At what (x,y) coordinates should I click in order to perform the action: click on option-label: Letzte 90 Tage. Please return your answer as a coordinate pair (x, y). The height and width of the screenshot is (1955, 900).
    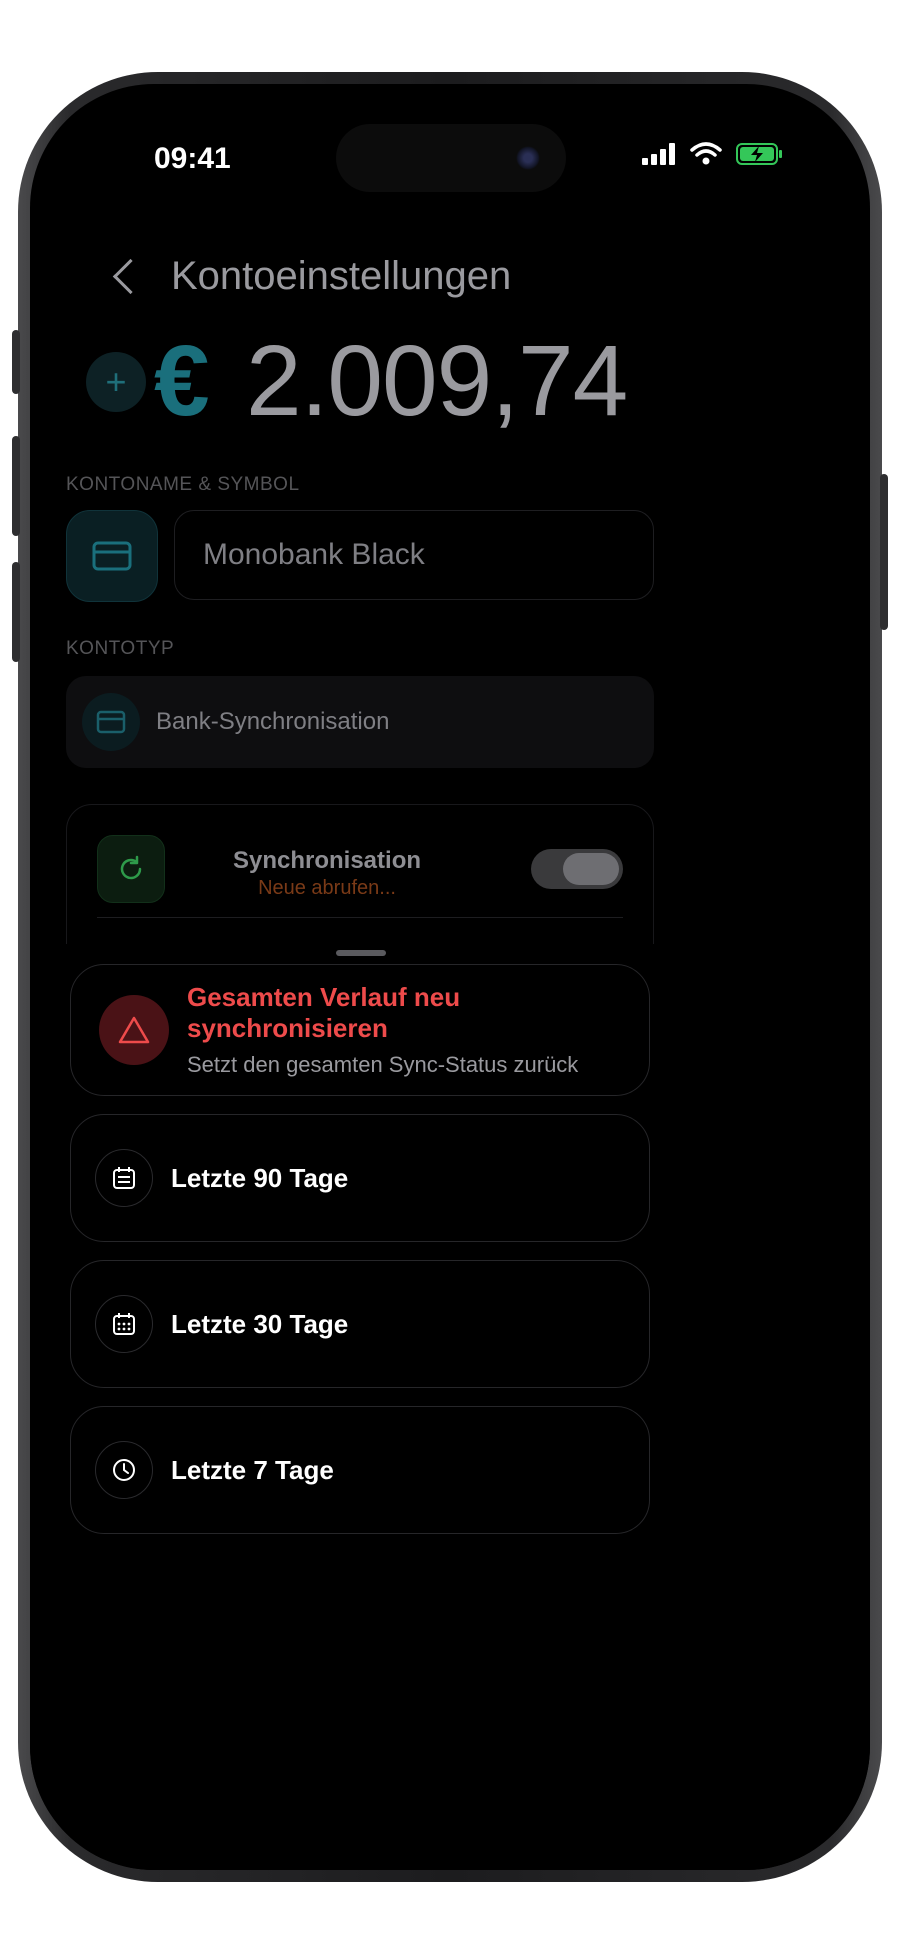
    Looking at the image, I should click on (260, 1177).